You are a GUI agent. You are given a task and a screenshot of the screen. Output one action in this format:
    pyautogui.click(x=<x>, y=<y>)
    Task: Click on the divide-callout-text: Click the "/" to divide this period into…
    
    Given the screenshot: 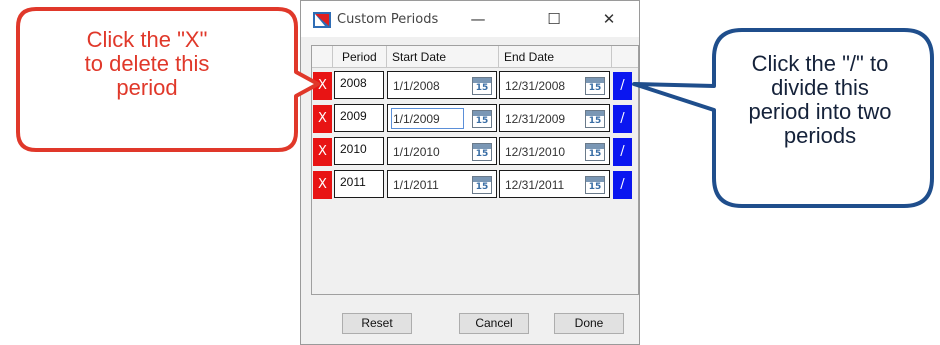 What is the action you would take?
    pyautogui.click(x=820, y=100)
    